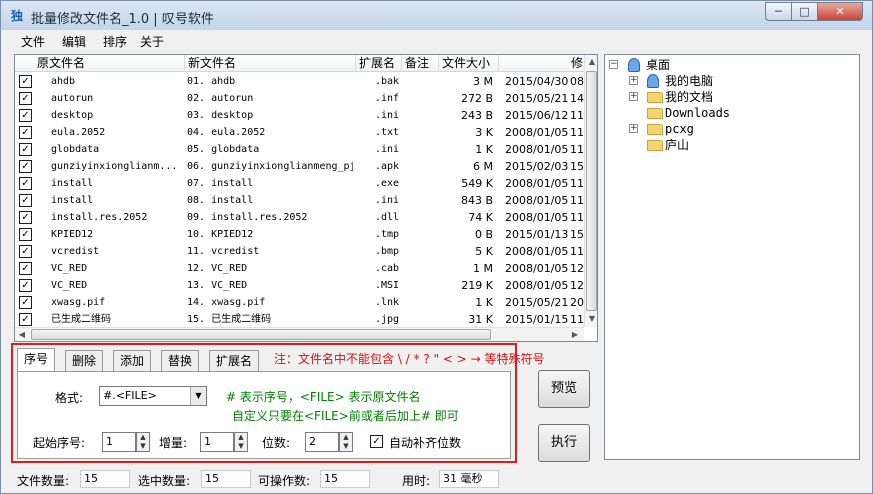  I want to click on start-index-input: 1, so click(119, 442).